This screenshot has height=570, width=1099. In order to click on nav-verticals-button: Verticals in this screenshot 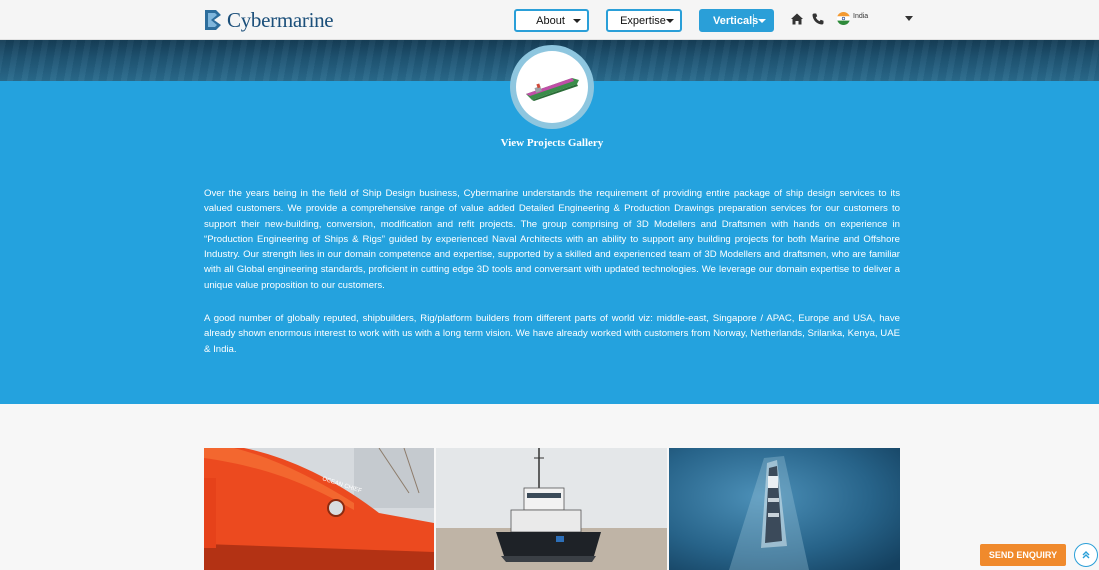, I will do `click(736, 20)`.